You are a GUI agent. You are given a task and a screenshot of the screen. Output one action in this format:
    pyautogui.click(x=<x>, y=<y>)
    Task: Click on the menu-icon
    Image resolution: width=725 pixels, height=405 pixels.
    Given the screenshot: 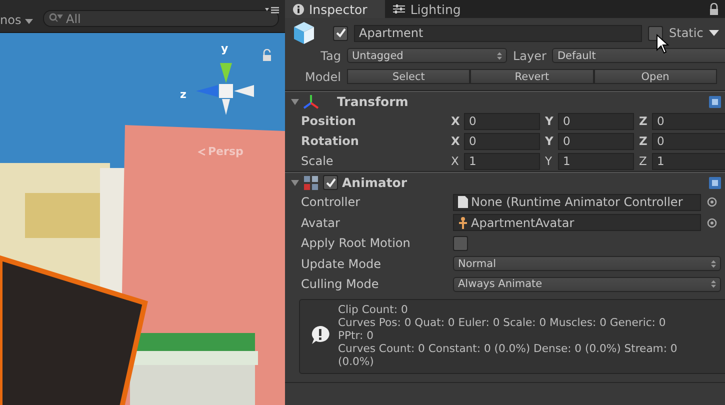 What is the action you would take?
    pyautogui.click(x=272, y=10)
    